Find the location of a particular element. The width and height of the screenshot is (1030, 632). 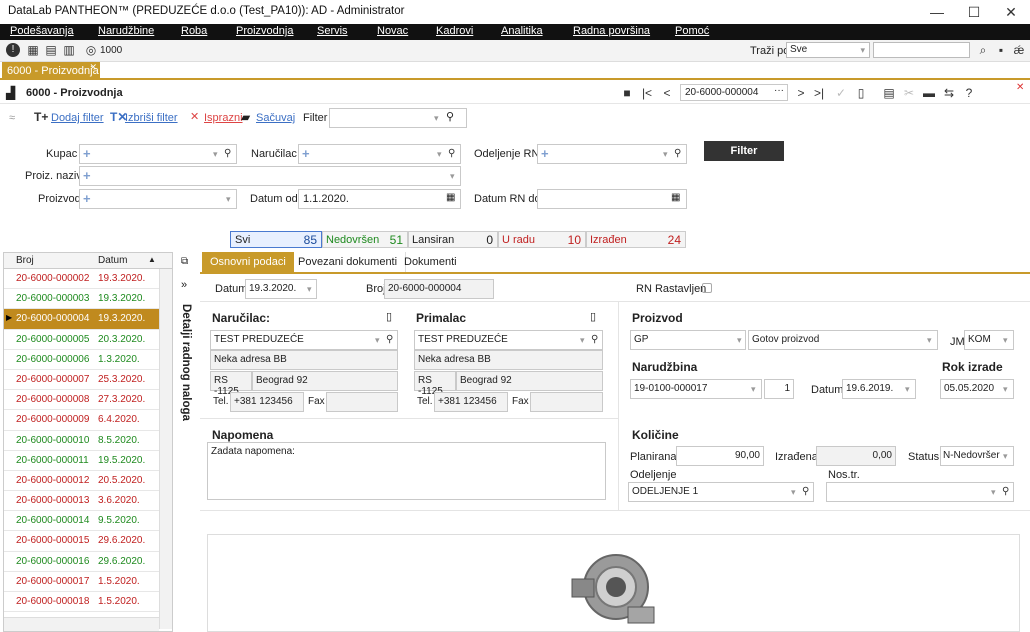

filter-button: Filter is located at coordinates (744, 151).